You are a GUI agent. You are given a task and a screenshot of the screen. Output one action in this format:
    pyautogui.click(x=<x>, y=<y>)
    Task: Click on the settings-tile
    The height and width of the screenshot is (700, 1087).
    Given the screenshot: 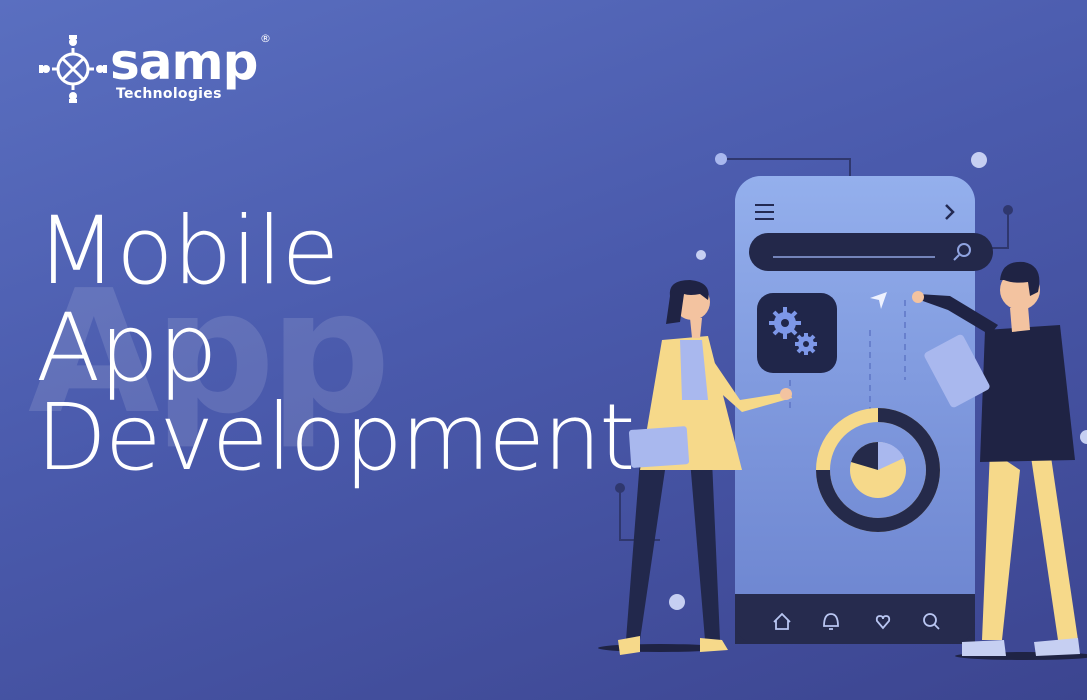 What is the action you would take?
    pyautogui.click(x=797, y=333)
    